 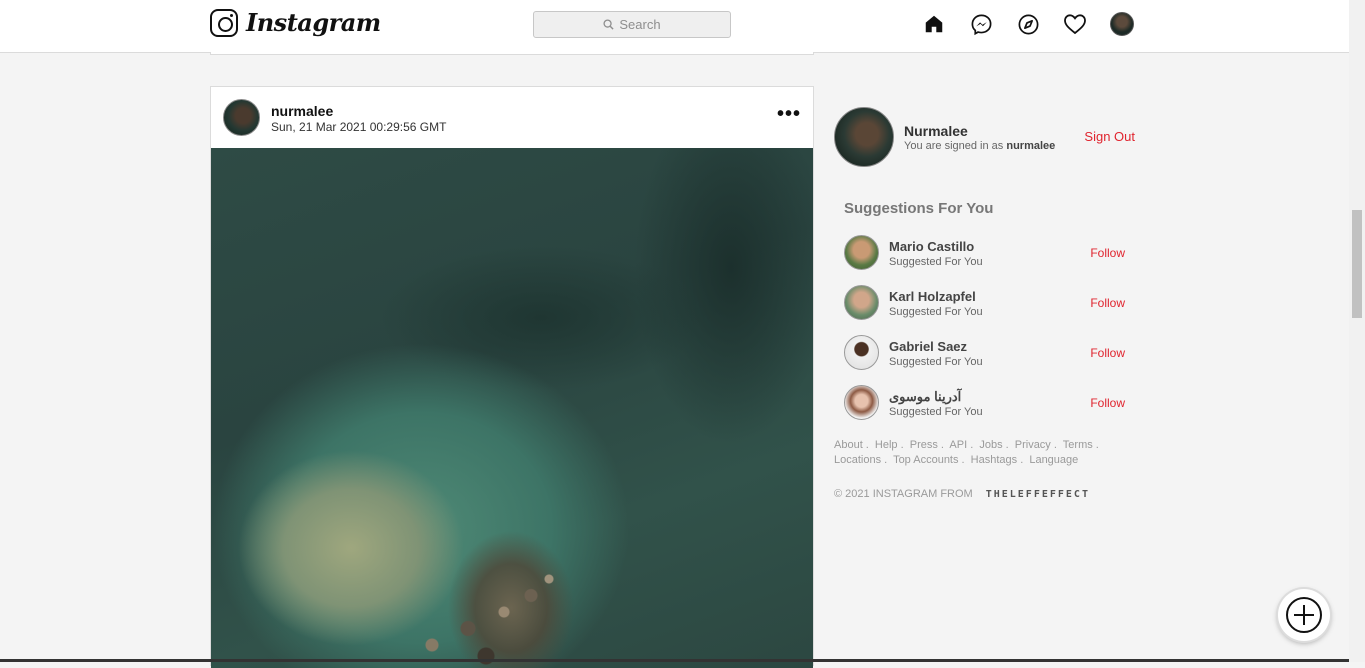 I want to click on explore-compass-icon, so click(x=1028, y=24).